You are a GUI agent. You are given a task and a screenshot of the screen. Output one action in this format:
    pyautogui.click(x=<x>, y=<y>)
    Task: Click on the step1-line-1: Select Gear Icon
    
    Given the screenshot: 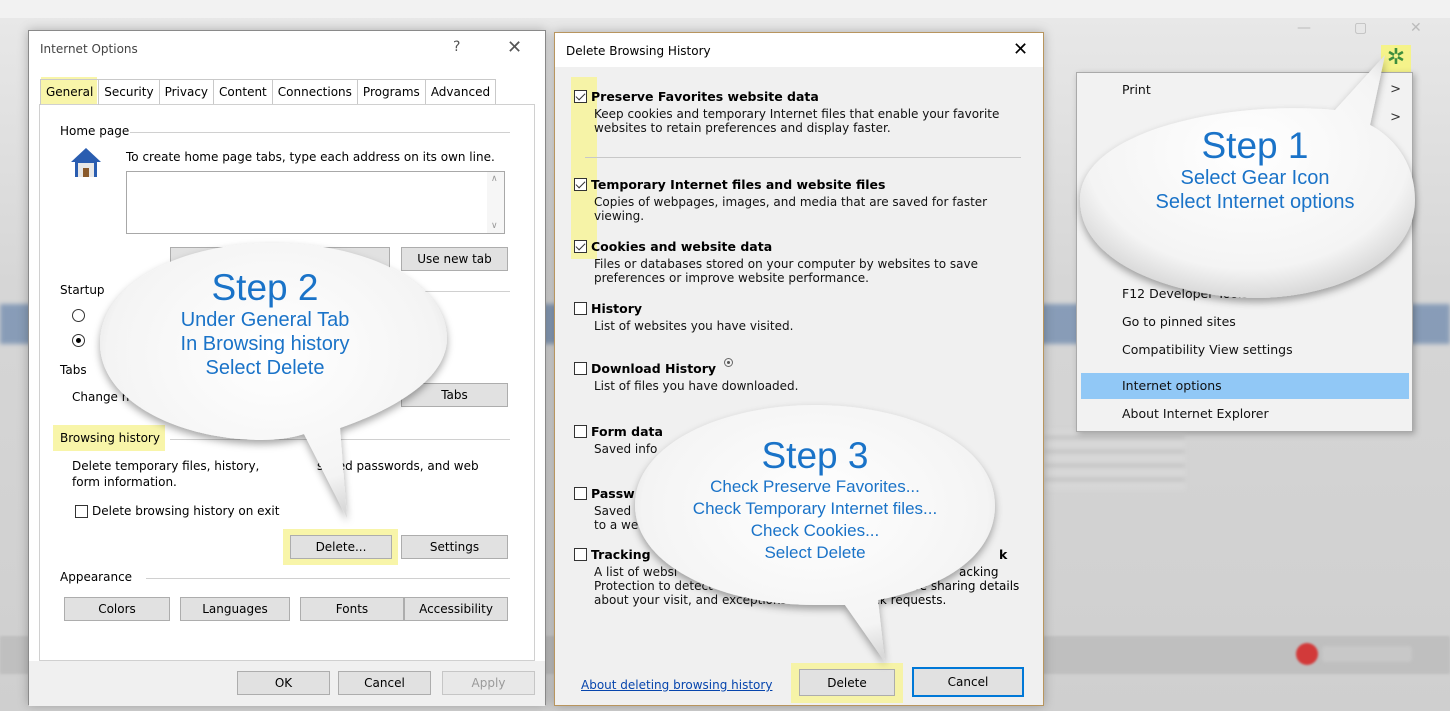 What is the action you would take?
    pyautogui.click(x=1255, y=178)
    